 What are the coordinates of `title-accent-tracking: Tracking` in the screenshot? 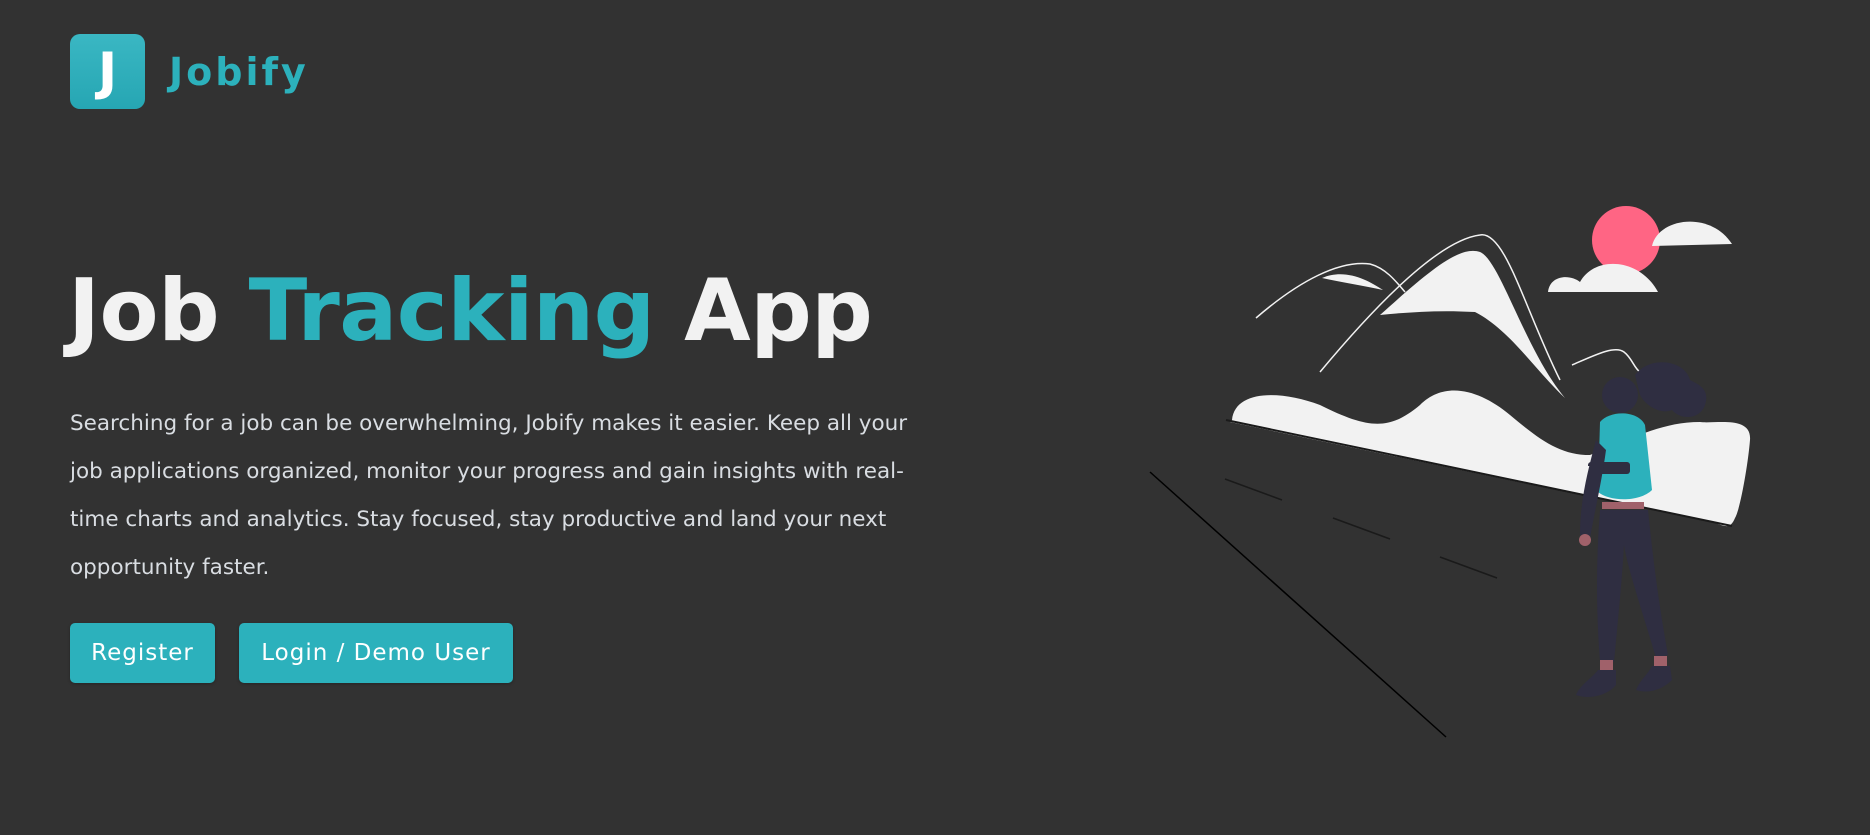 It's located at (452, 311).